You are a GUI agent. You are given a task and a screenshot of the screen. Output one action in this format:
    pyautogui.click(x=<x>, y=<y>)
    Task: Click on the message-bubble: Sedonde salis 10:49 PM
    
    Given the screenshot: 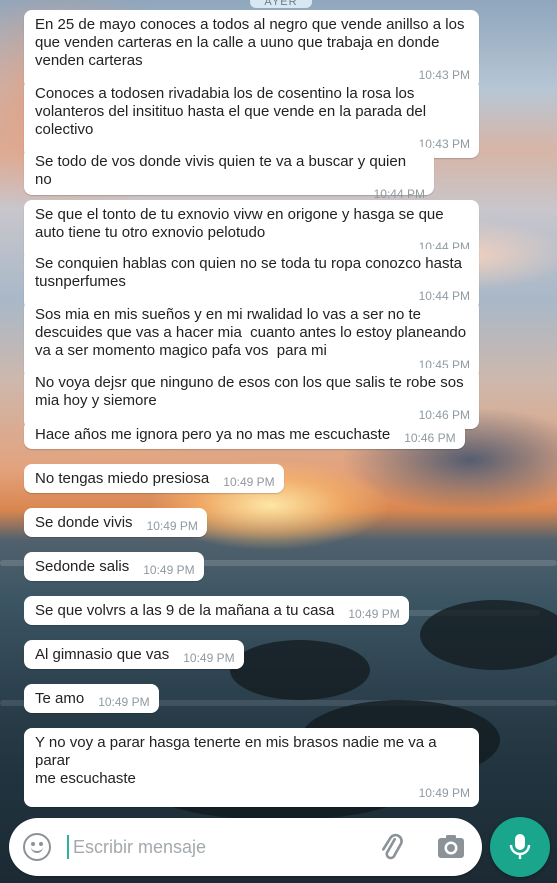 What is the action you would take?
    pyautogui.click(x=114, y=566)
    